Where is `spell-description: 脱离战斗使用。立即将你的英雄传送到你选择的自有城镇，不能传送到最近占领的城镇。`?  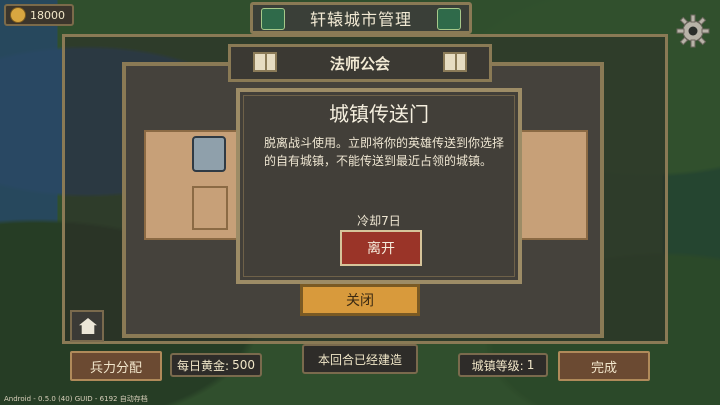 spell-description: 脱离战斗使用。立即将你的英雄传送到你选择的自有城镇，不能传送到最近占领的城镇。 is located at coordinates (384, 152).